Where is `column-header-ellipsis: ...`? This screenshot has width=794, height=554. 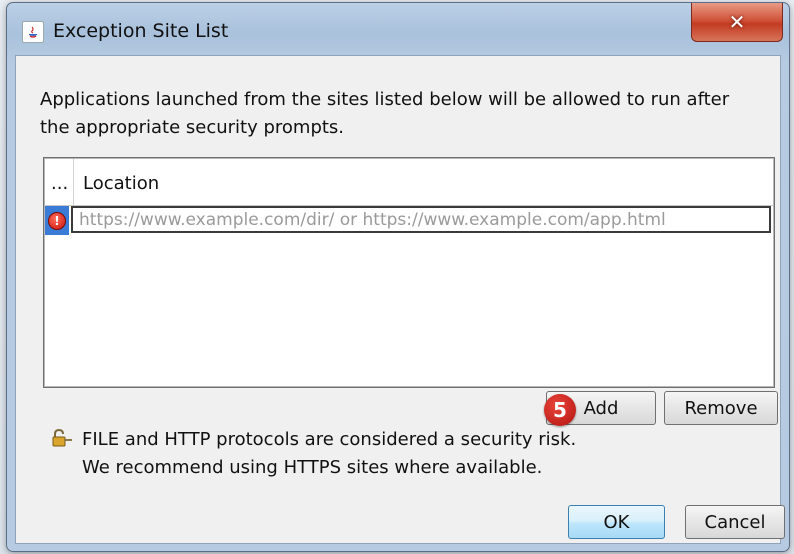 column-header-ellipsis: ... is located at coordinates (59, 183).